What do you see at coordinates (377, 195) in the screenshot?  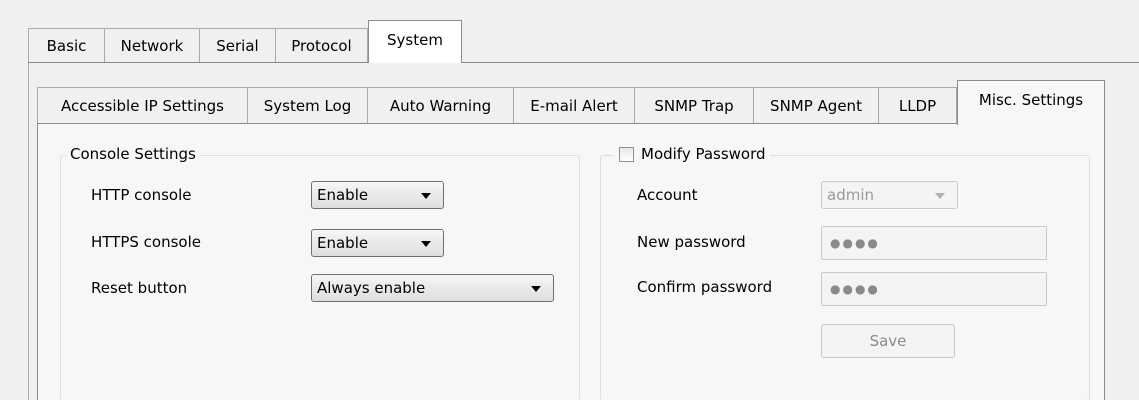 I see `http-console-select: Enable` at bounding box center [377, 195].